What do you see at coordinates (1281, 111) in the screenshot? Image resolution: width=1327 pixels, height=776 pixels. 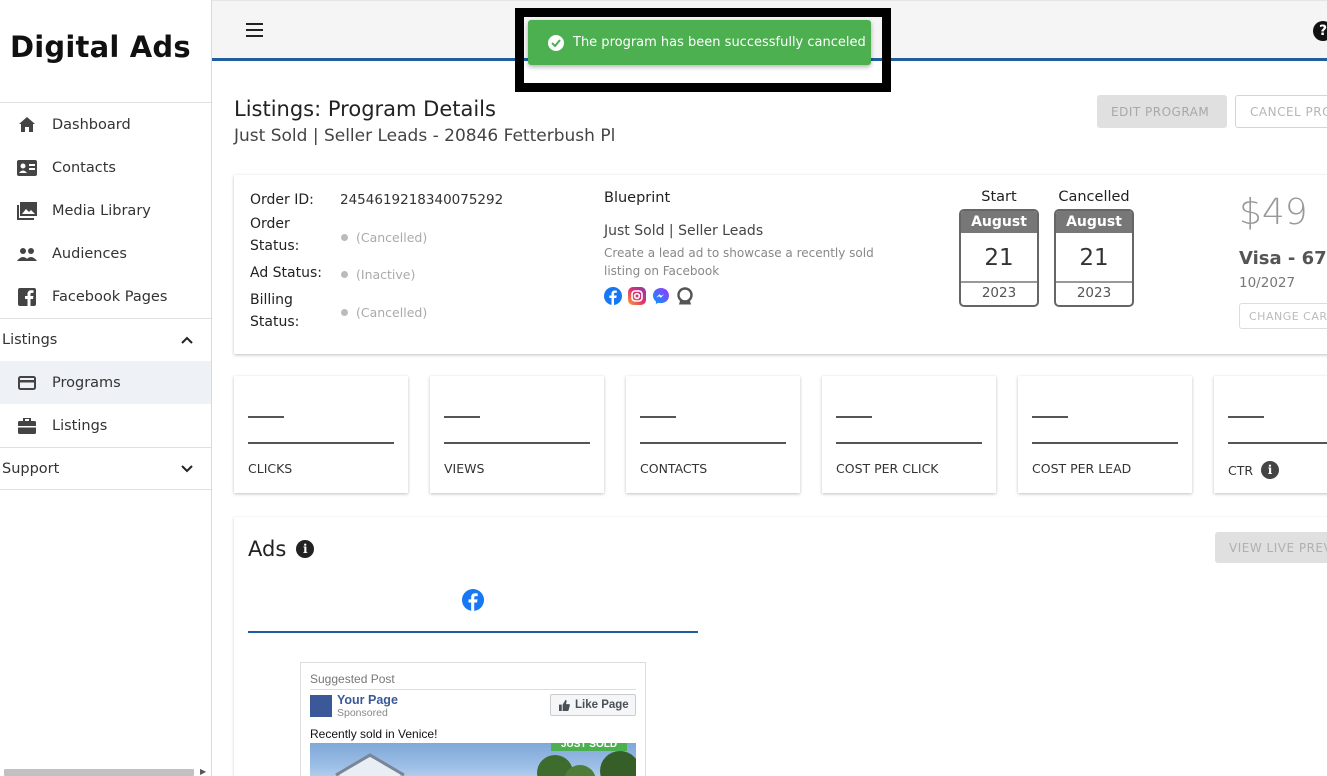 I see `cancel-program-button: CANCEL PRO` at bounding box center [1281, 111].